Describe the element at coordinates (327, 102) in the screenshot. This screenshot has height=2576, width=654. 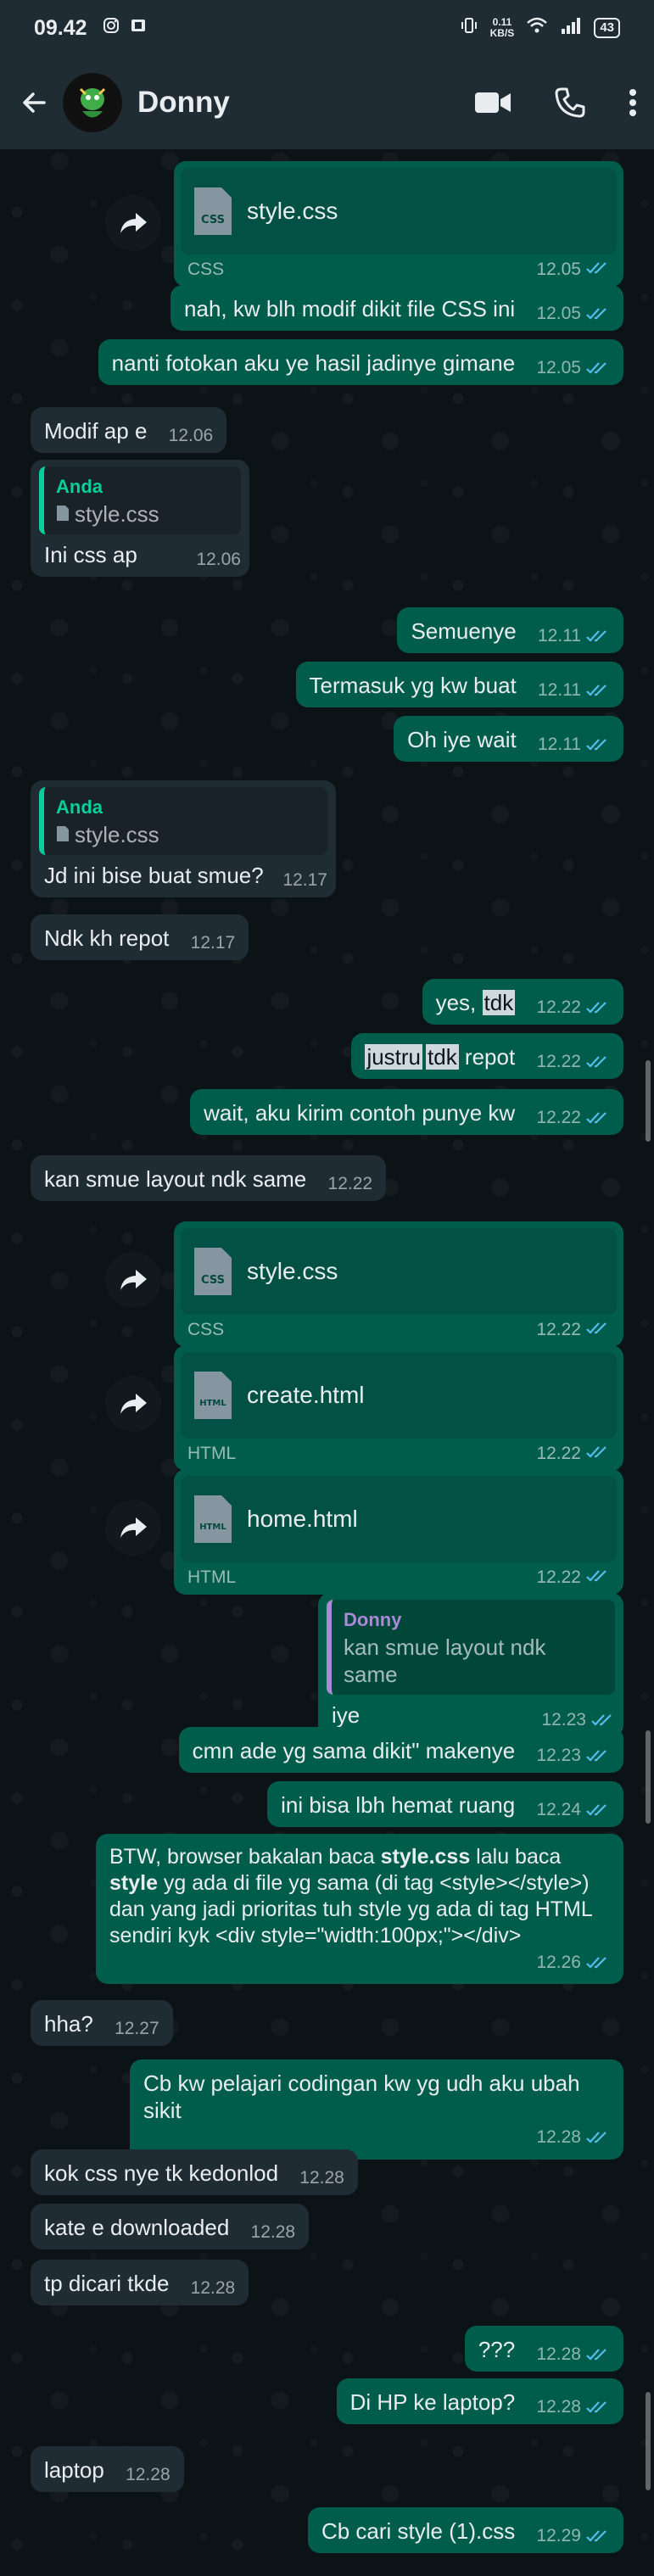
I see `chat-header: Donny` at that location.